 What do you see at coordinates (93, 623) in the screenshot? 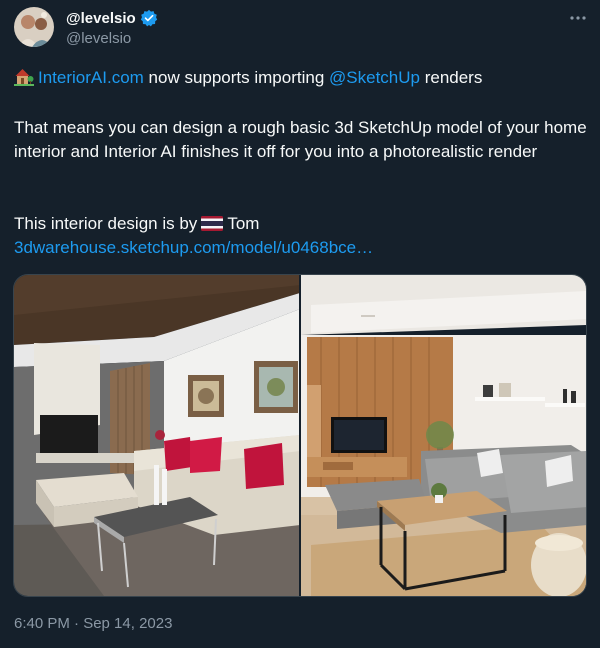
I see `tweet-timestamp: 6:40 PM · Sep 14, 2023` at bounding box center [93, 623].